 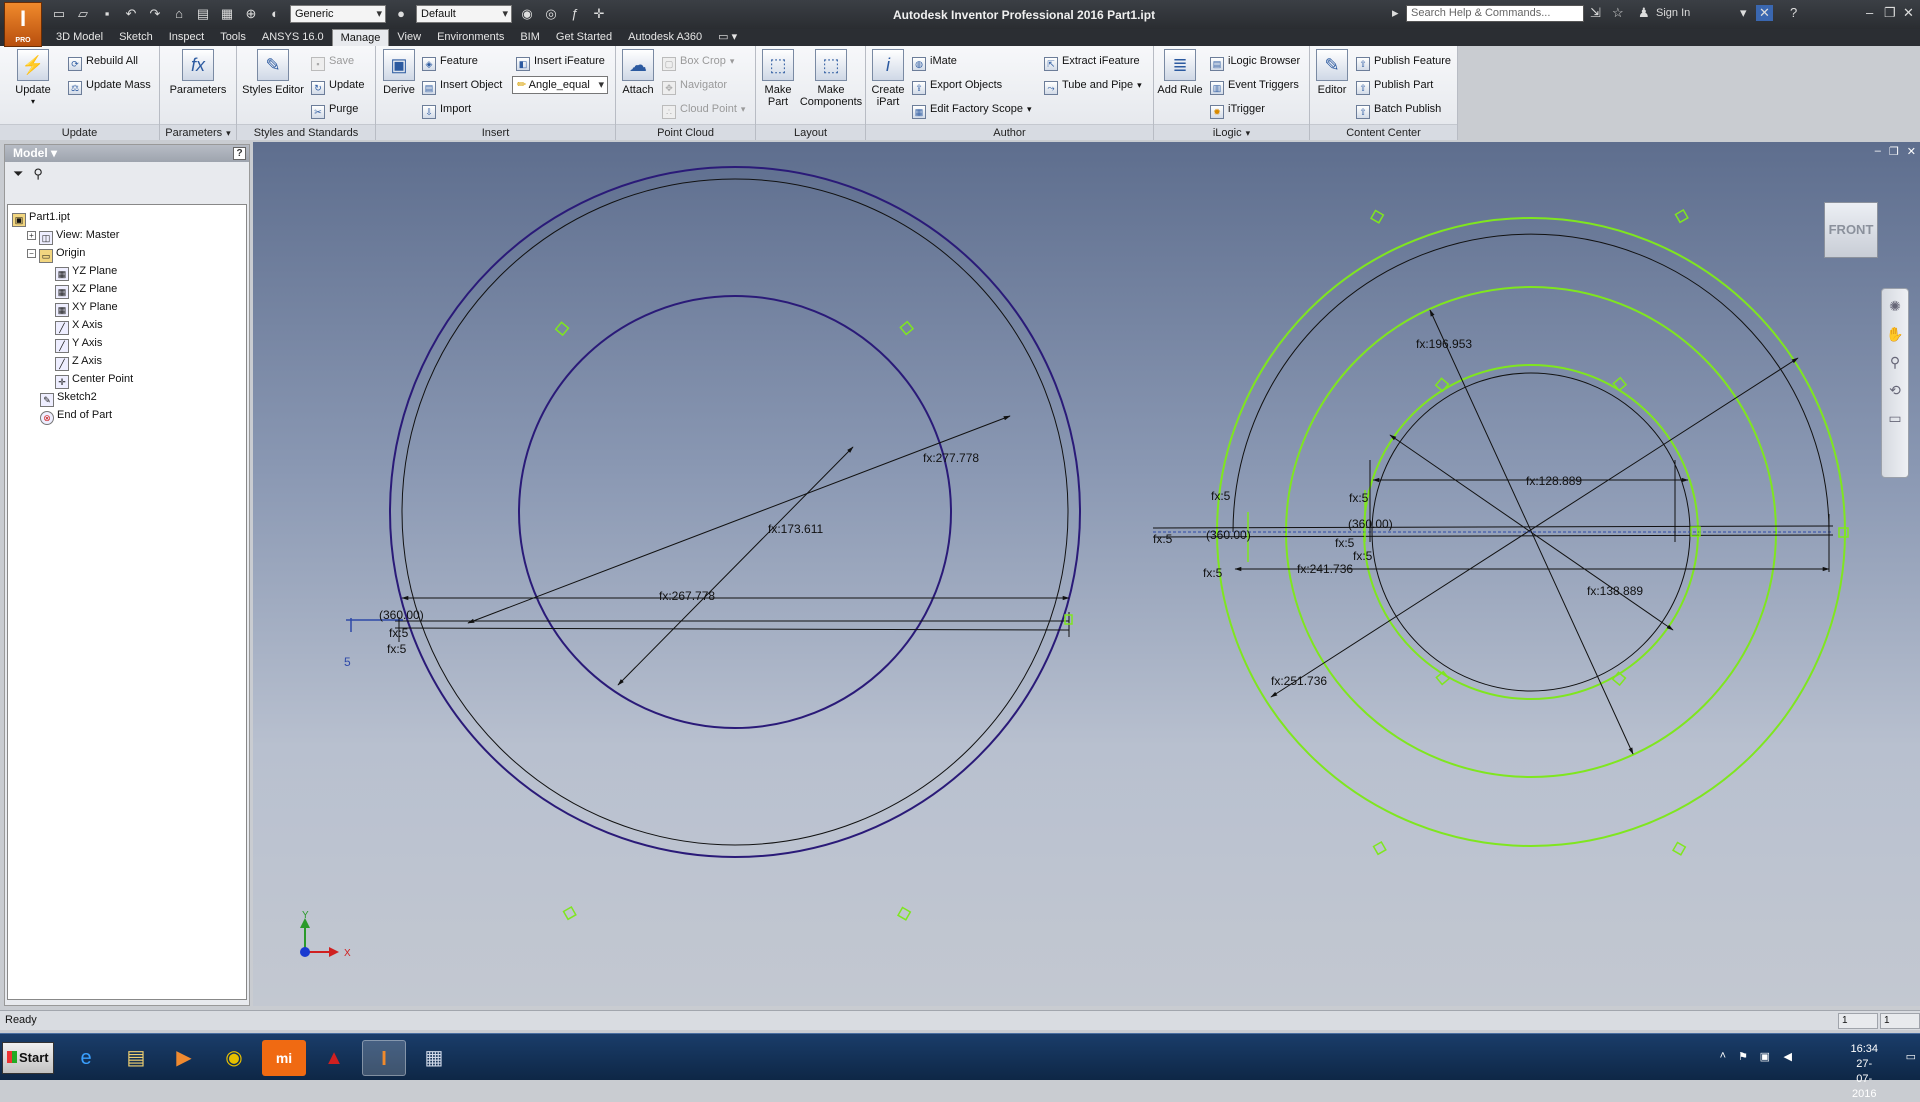 I want to click on clock: 16:34 27-07-2016, so click(x=1864, y=1072).